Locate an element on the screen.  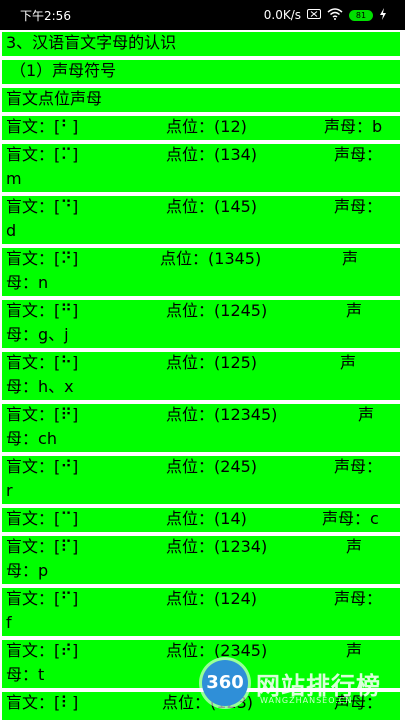
list-item: 盲文：[⠏] 点位：(1234) 声 母：p is located at coordinates (201, 560).